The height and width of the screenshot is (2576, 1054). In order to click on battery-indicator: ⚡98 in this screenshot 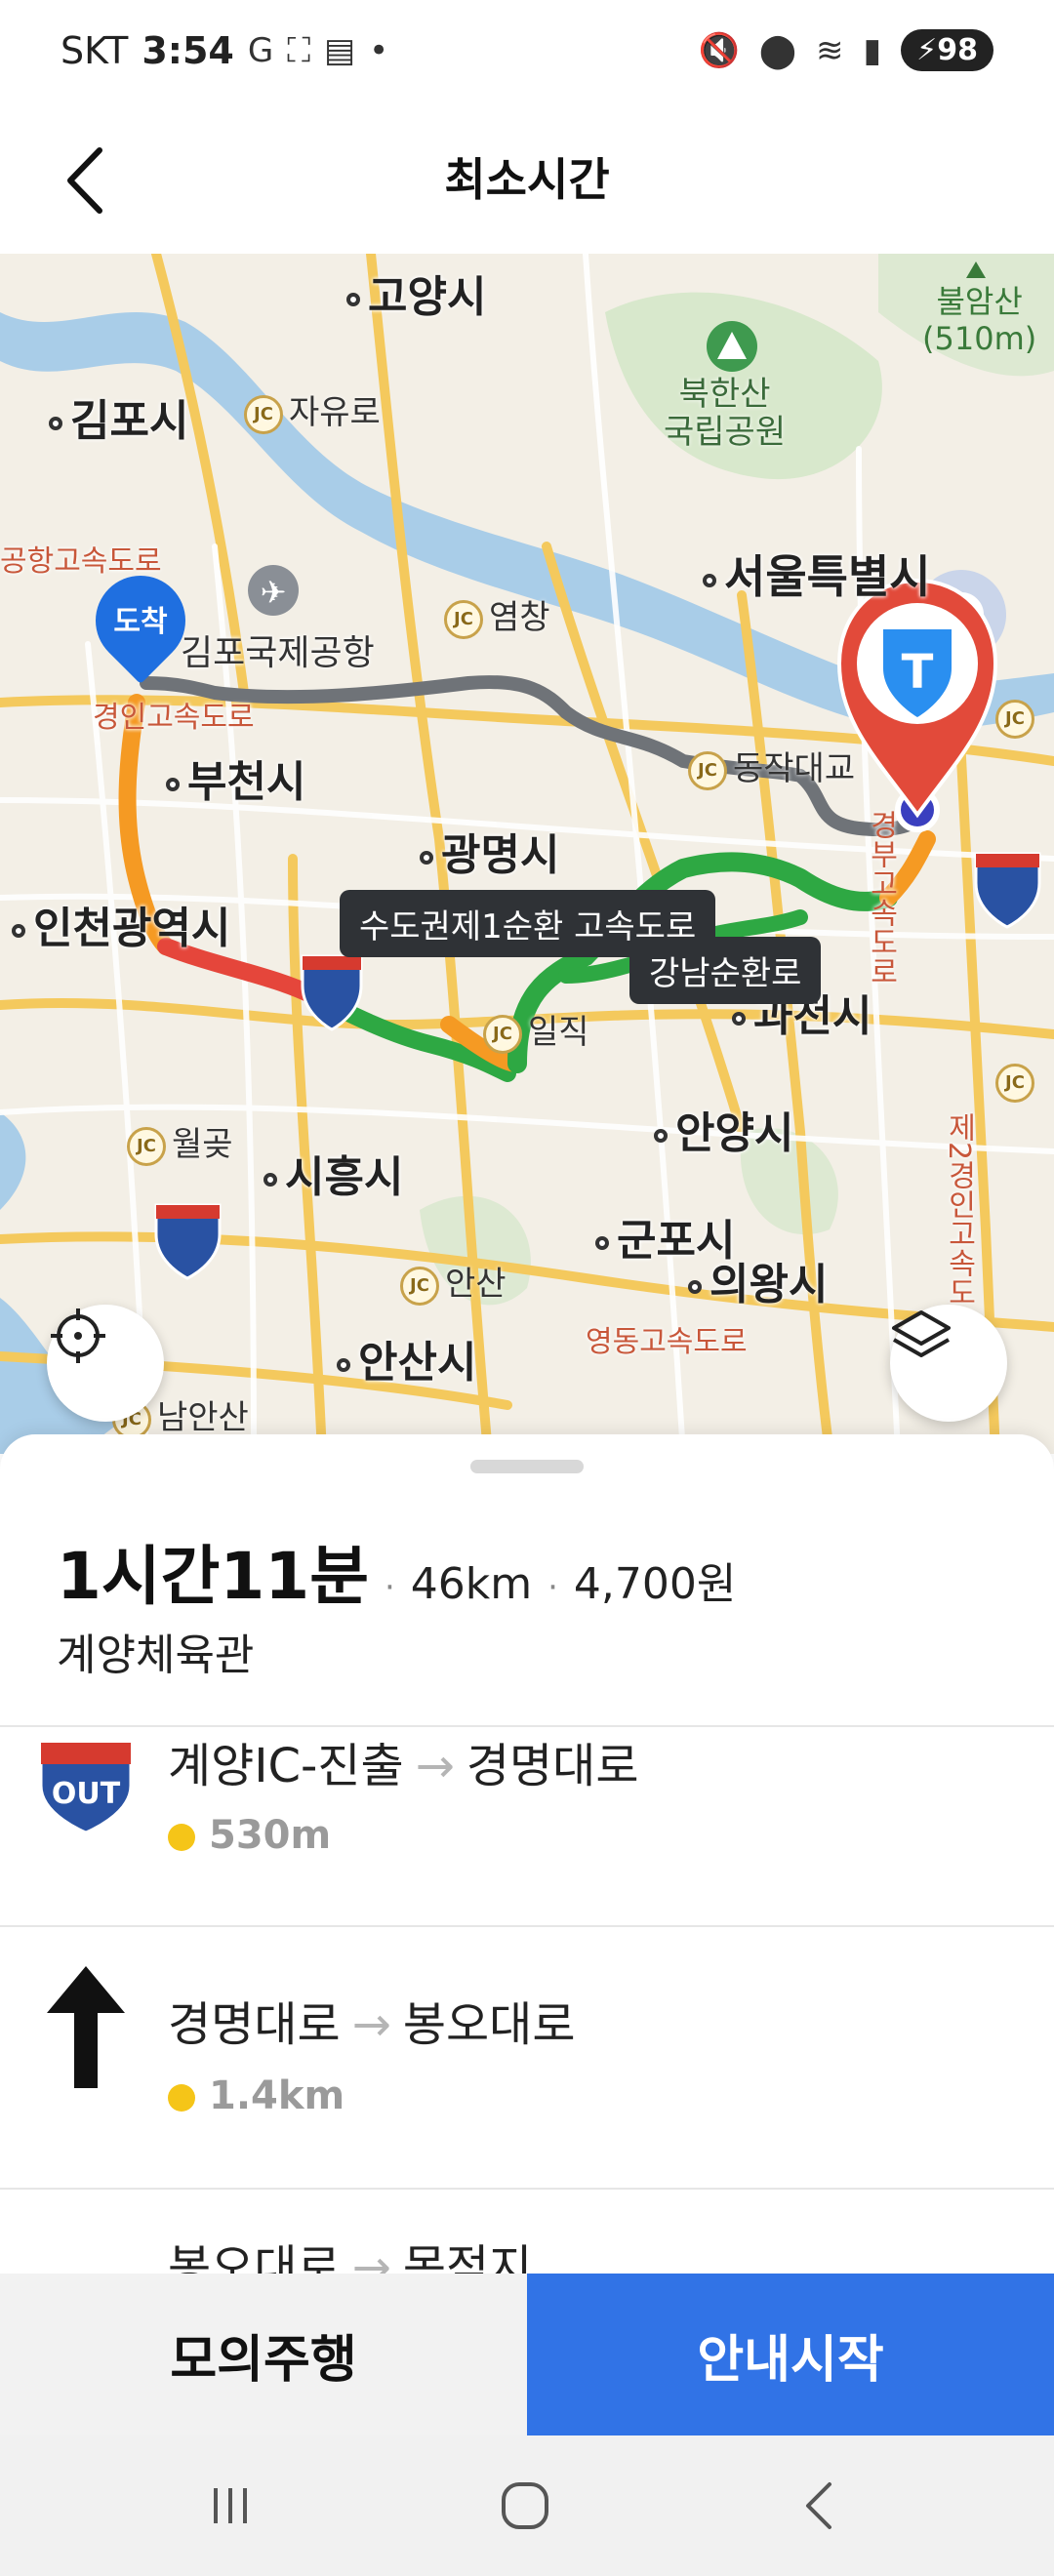, I will do `click(947, 50)`.